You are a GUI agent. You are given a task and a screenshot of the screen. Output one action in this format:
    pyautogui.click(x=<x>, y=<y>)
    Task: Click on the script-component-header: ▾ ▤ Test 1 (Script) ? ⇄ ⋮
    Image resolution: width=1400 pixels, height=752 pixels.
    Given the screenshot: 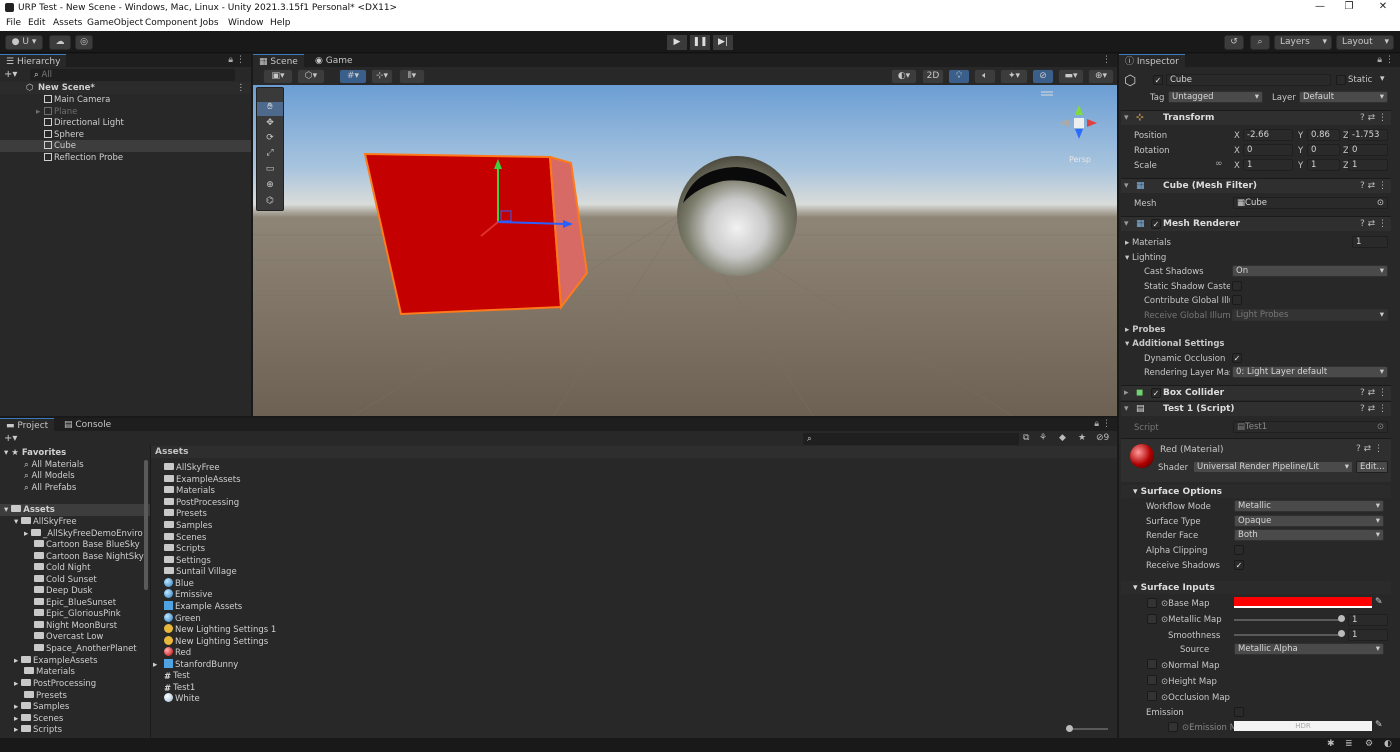 What is the action you would take?
    pyautogui.click(x=1256, y=408)
    